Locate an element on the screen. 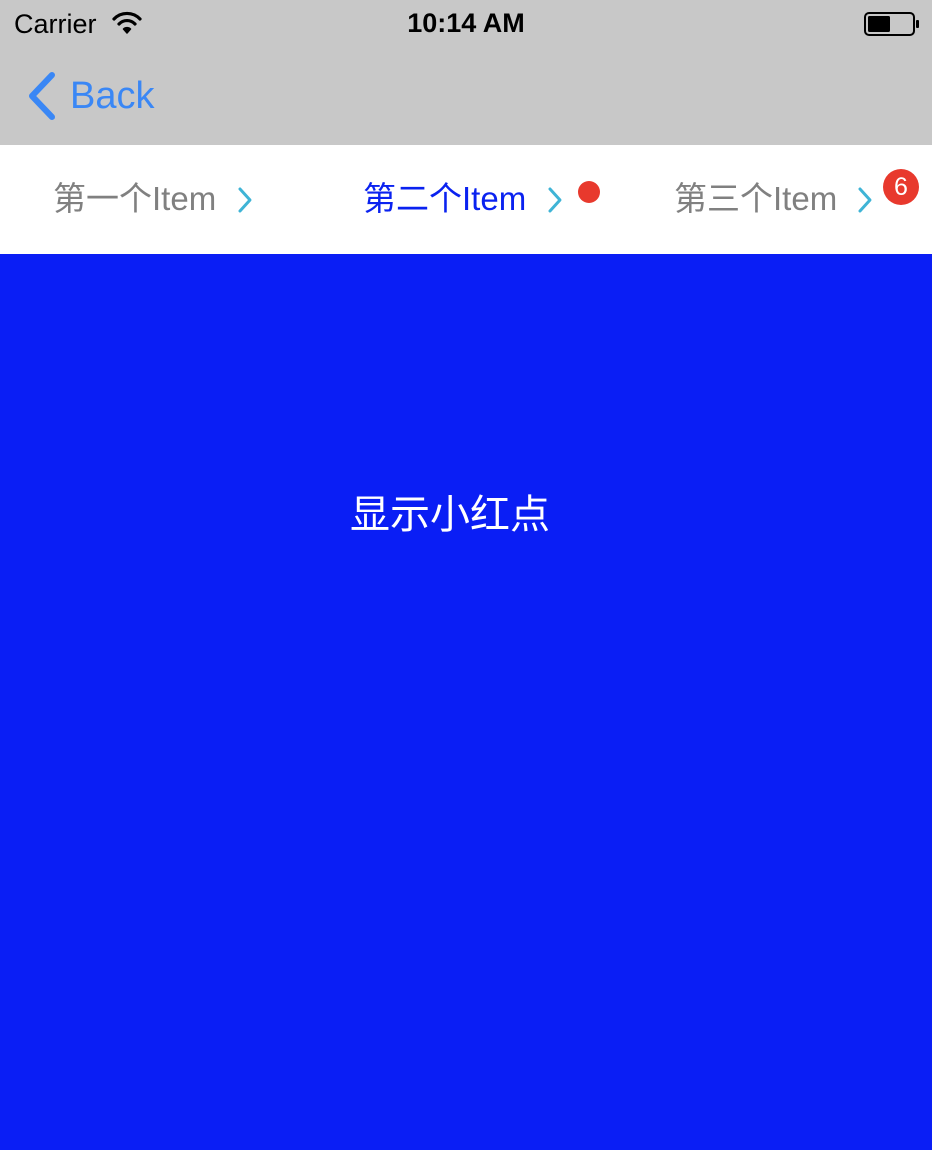 The image size is (932, 1150). back-label: Back is located at coordinates (112, 96).